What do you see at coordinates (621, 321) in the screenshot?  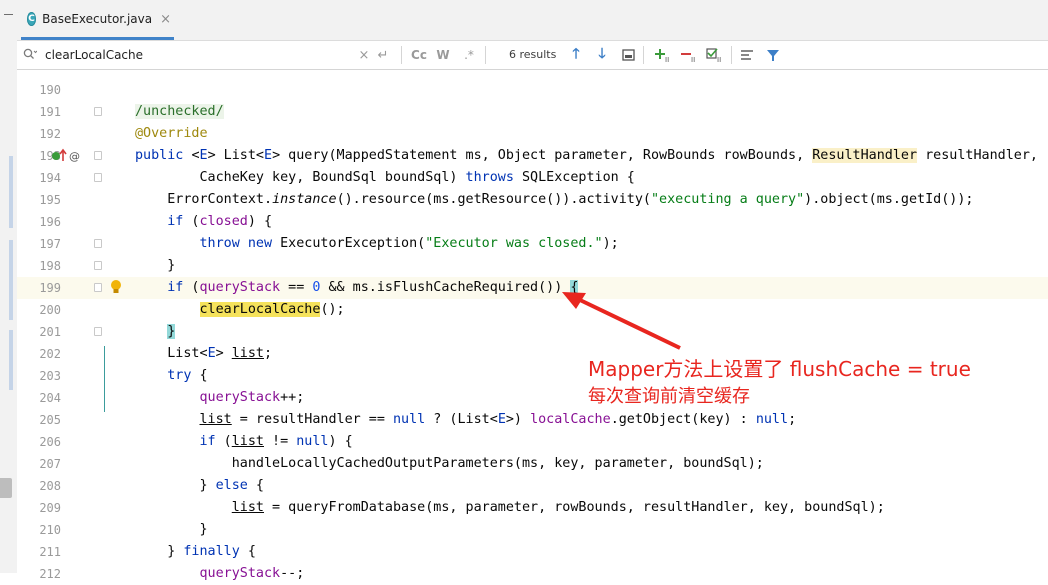 I see `annotation-arrow` at bounding box center [621, 321].